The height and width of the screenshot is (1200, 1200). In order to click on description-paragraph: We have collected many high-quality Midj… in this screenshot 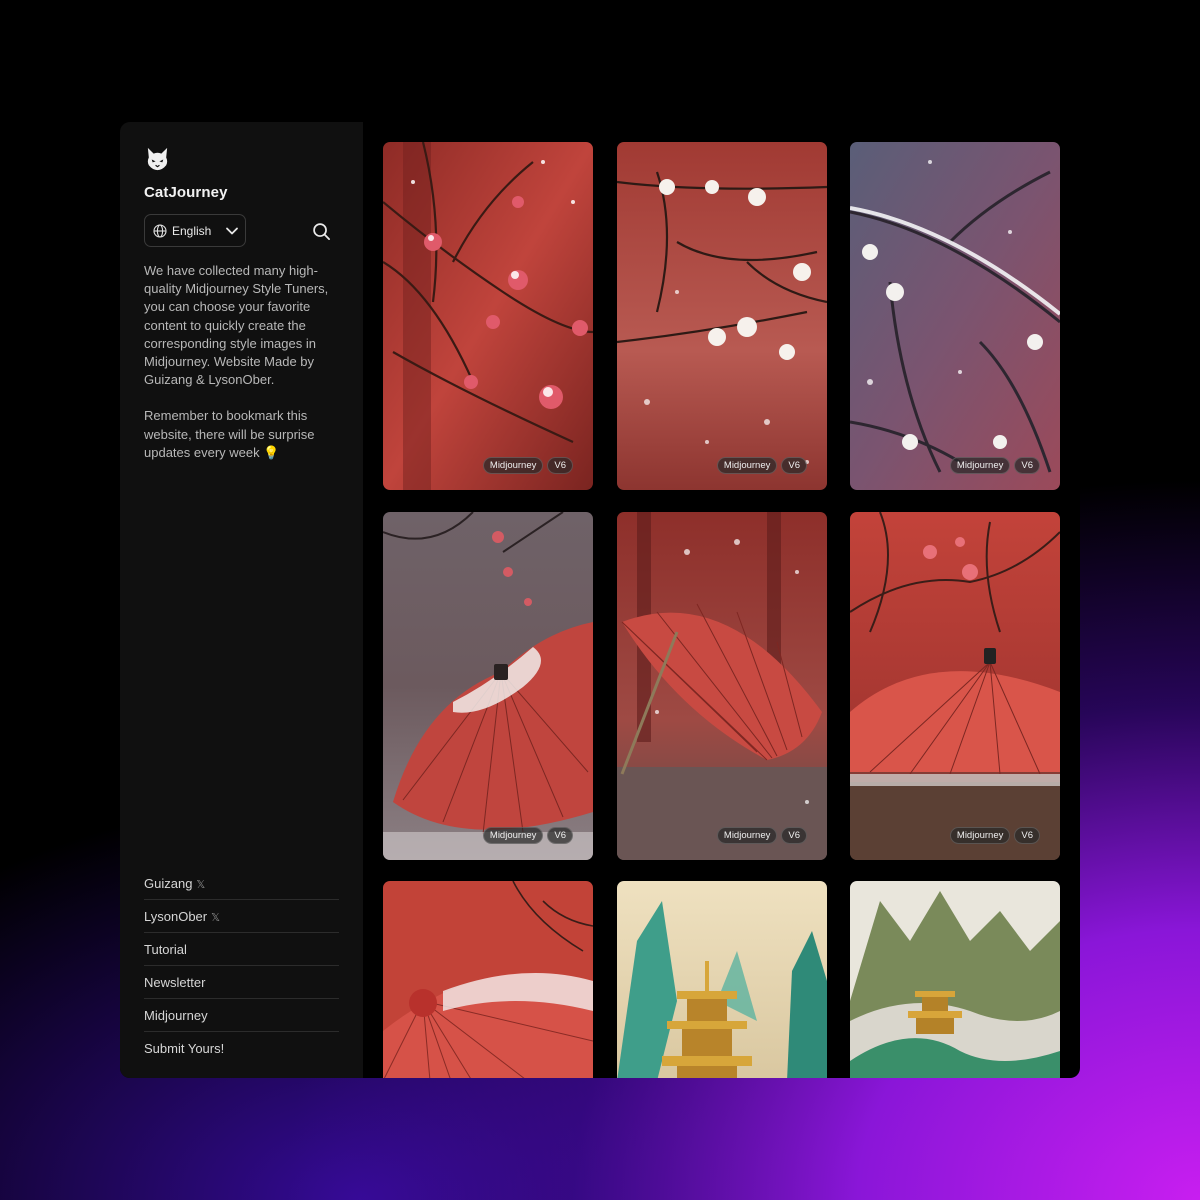, I will do `click(236, 325)`.